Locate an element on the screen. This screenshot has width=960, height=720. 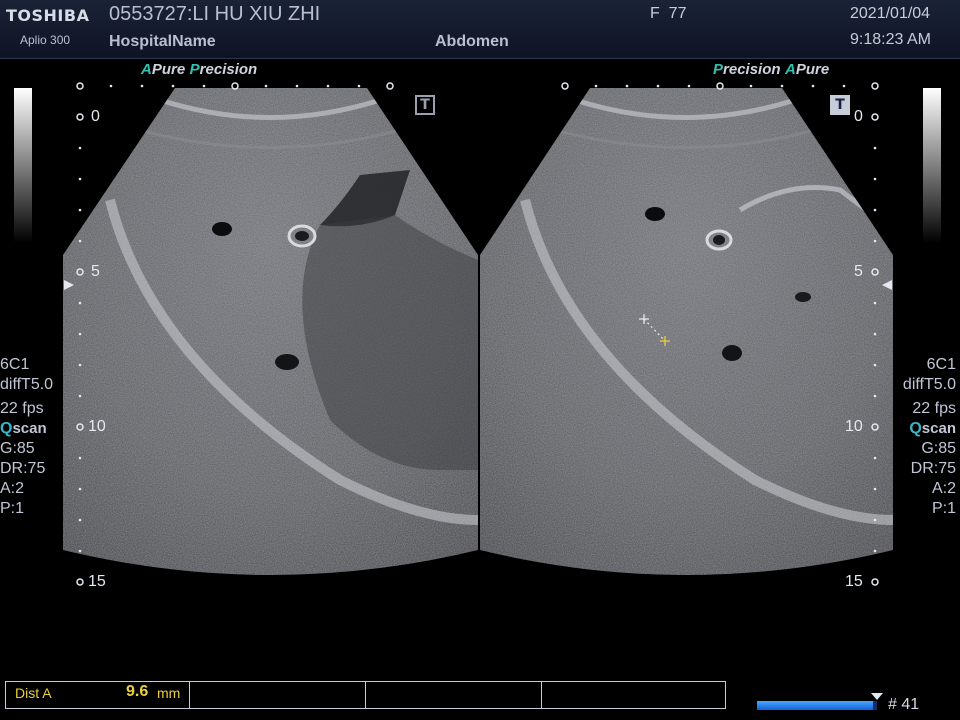
cine-progress-bar is located at coordinates (817, 705).